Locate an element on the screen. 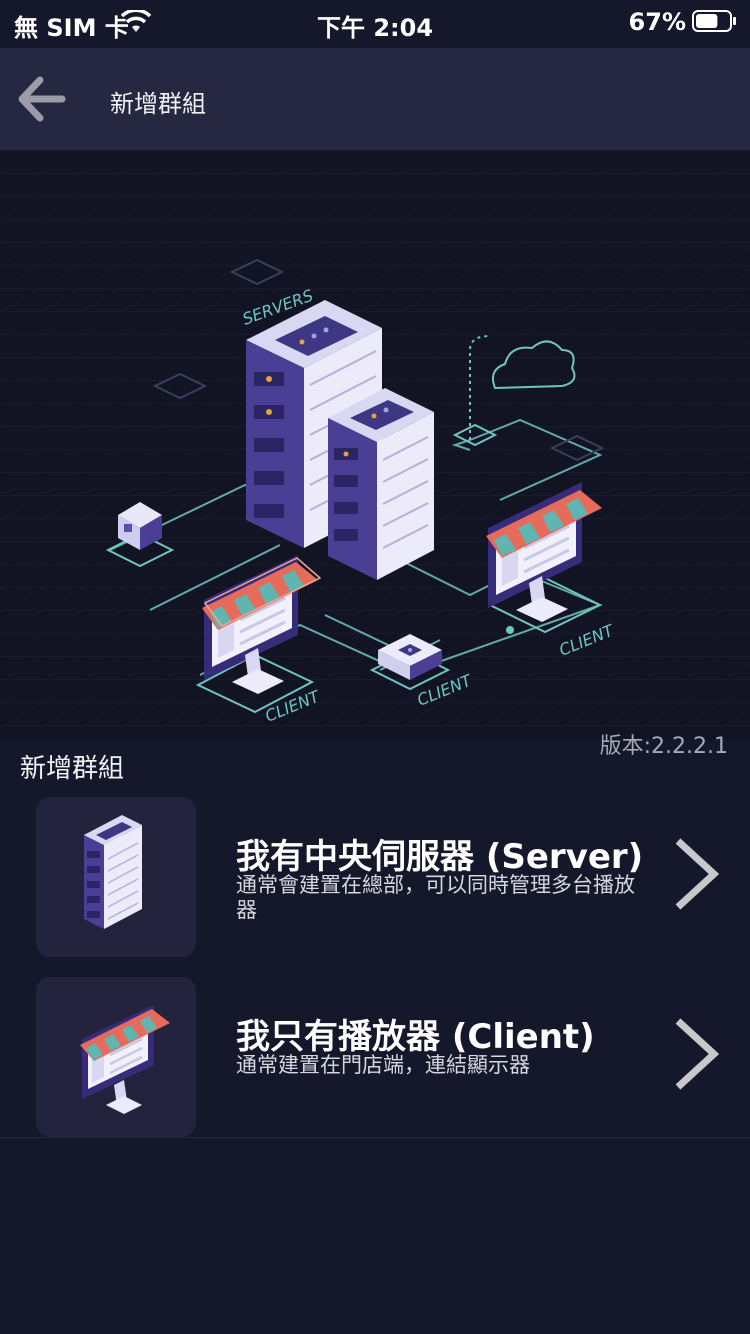 This screenshot has height=1334, width=750. page-title: 新增群組 is located at coordinates (158, 104).